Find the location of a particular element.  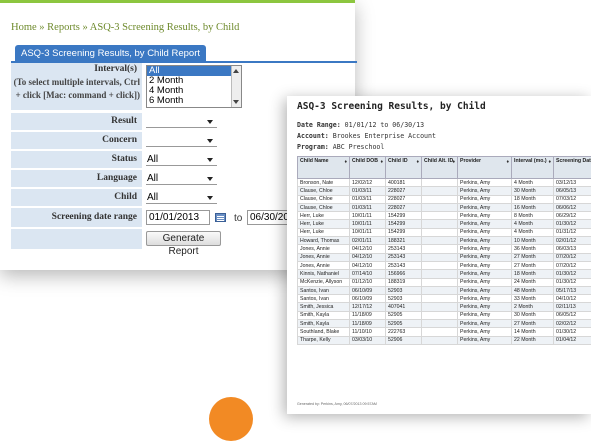

report-account: Account: Brookes Enterprise Account is located at coordinates (366, 136).